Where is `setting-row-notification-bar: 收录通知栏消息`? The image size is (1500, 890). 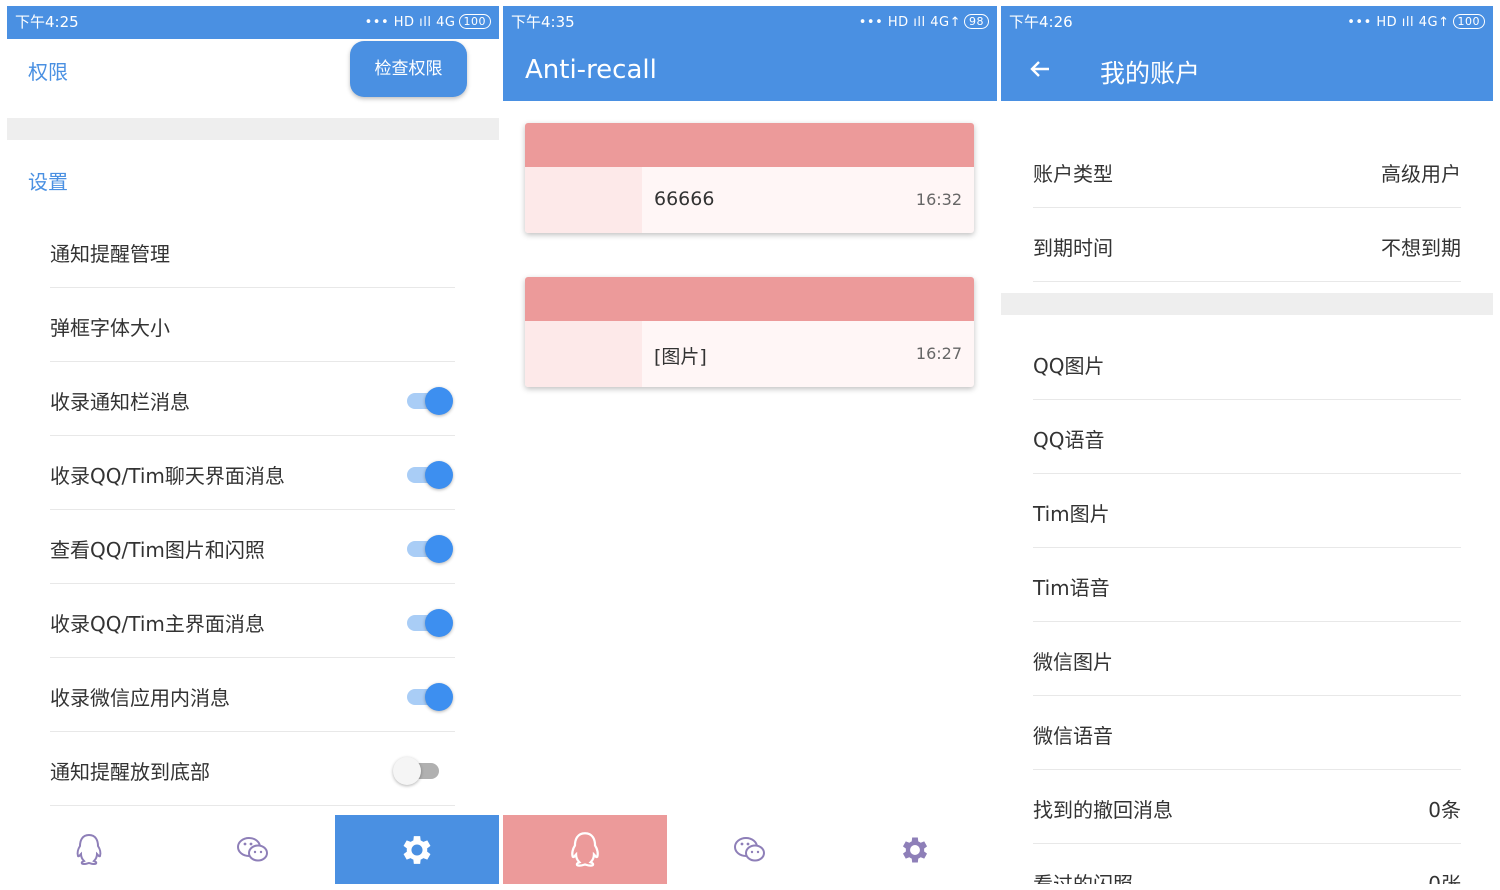 setting-row-notification-bar: 收录通知栏消息 is located at coordinates (252, 399).